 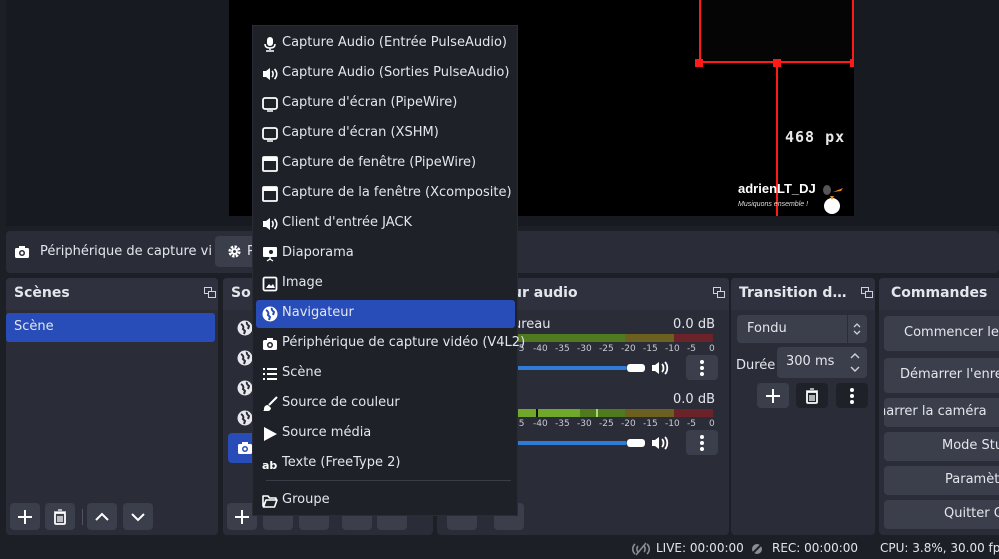 What do you see at coordinates (532, 324) in the screenshot?
I see `channel-name: ureau` at bounding box center [532, 324].